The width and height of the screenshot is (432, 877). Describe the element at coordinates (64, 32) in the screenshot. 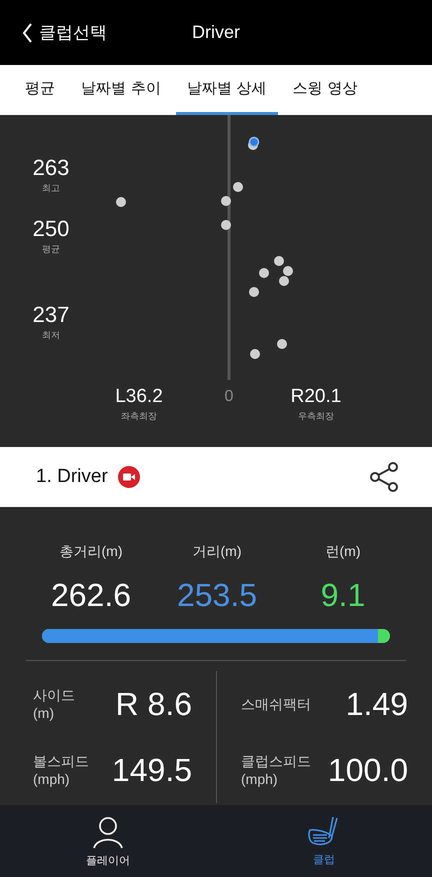

I see `back-button: 클럽선택` at that location.